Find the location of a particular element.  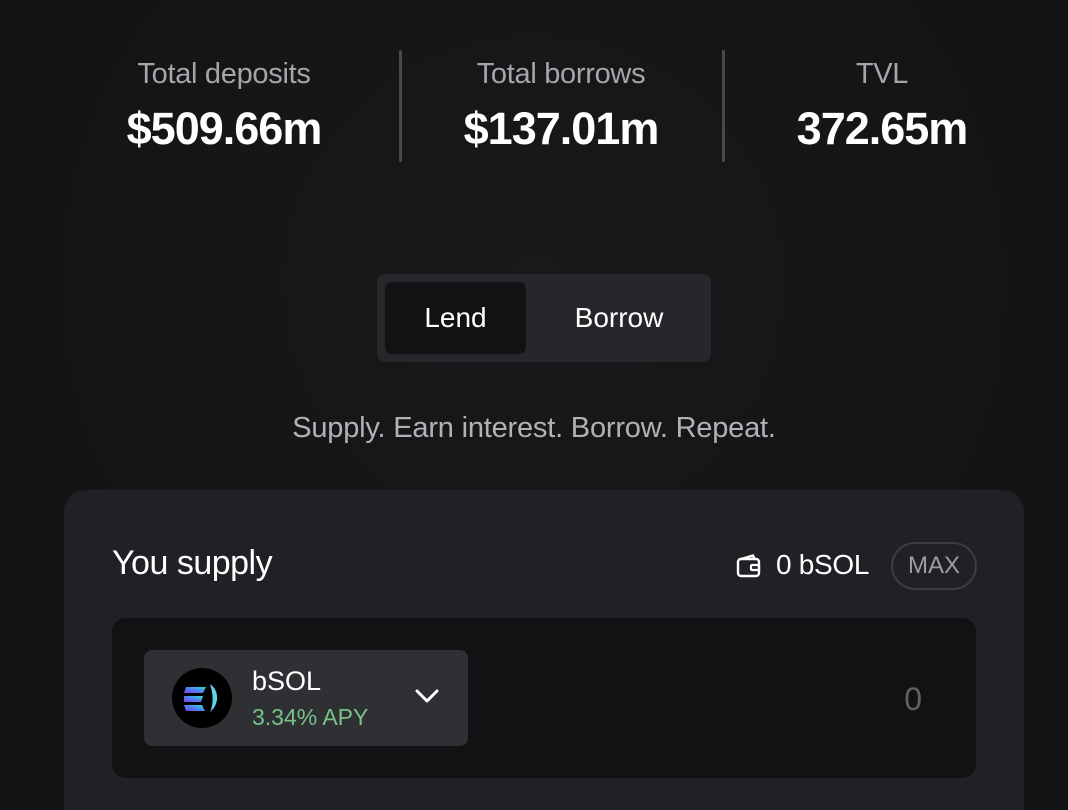

wallet-icon is located at coordinates (748, 566).